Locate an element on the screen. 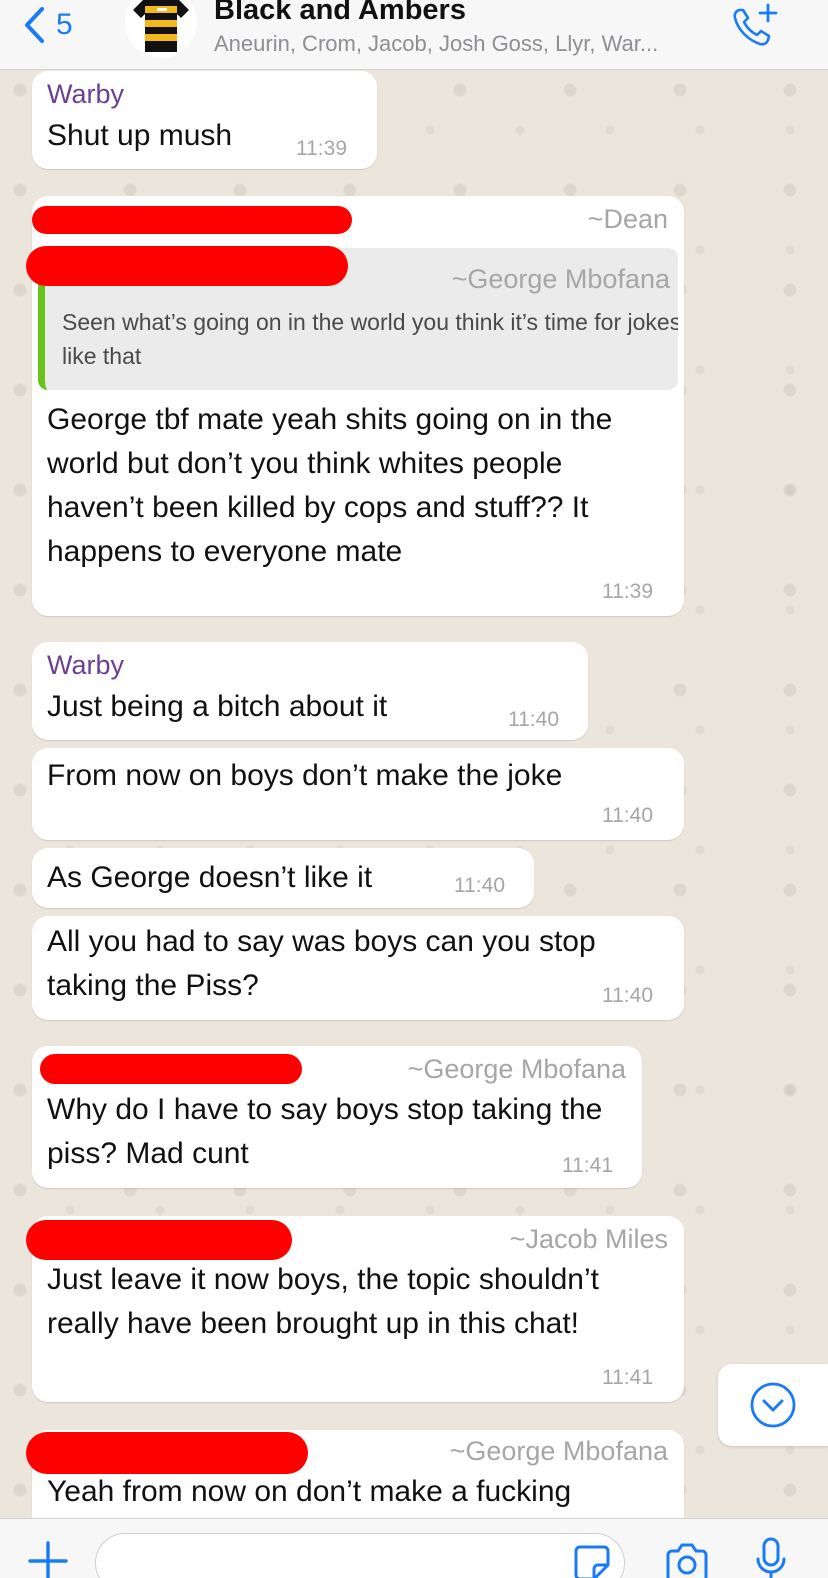 Image resolution: width=828 pixels, height=1578 pixels. rugby-shirt-icon is located at coordinates (161, 26).